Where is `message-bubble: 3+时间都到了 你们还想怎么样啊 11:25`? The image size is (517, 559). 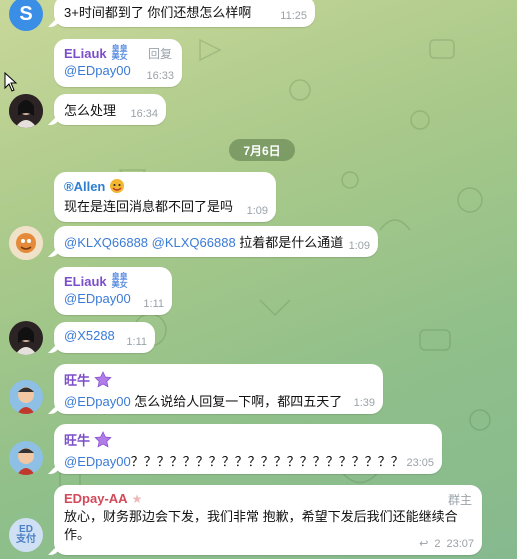
message-bubble: 3+时间都到了 你们还想怎么样啊 11:25 is located at coordinates (184, 13).